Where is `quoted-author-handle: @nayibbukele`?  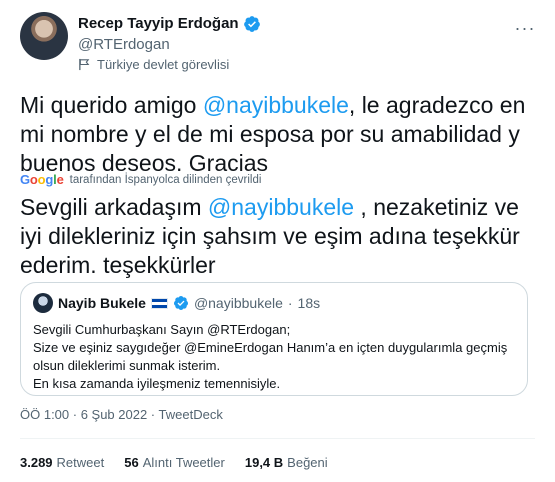
quoted-author-handle: @nayibbukele is located at coordinates (238, 303).